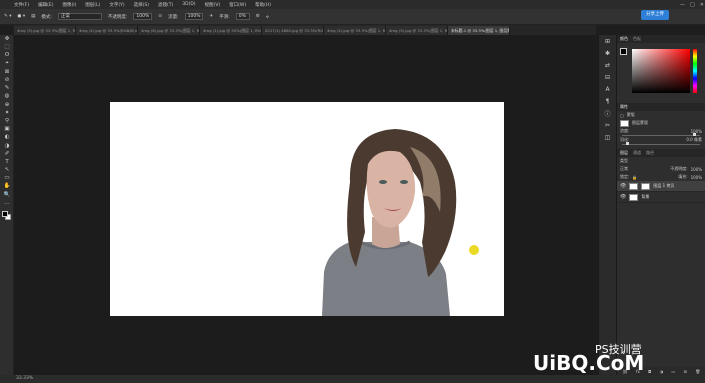  I want to click on menu-item: 文件(F), so click(21, 5).